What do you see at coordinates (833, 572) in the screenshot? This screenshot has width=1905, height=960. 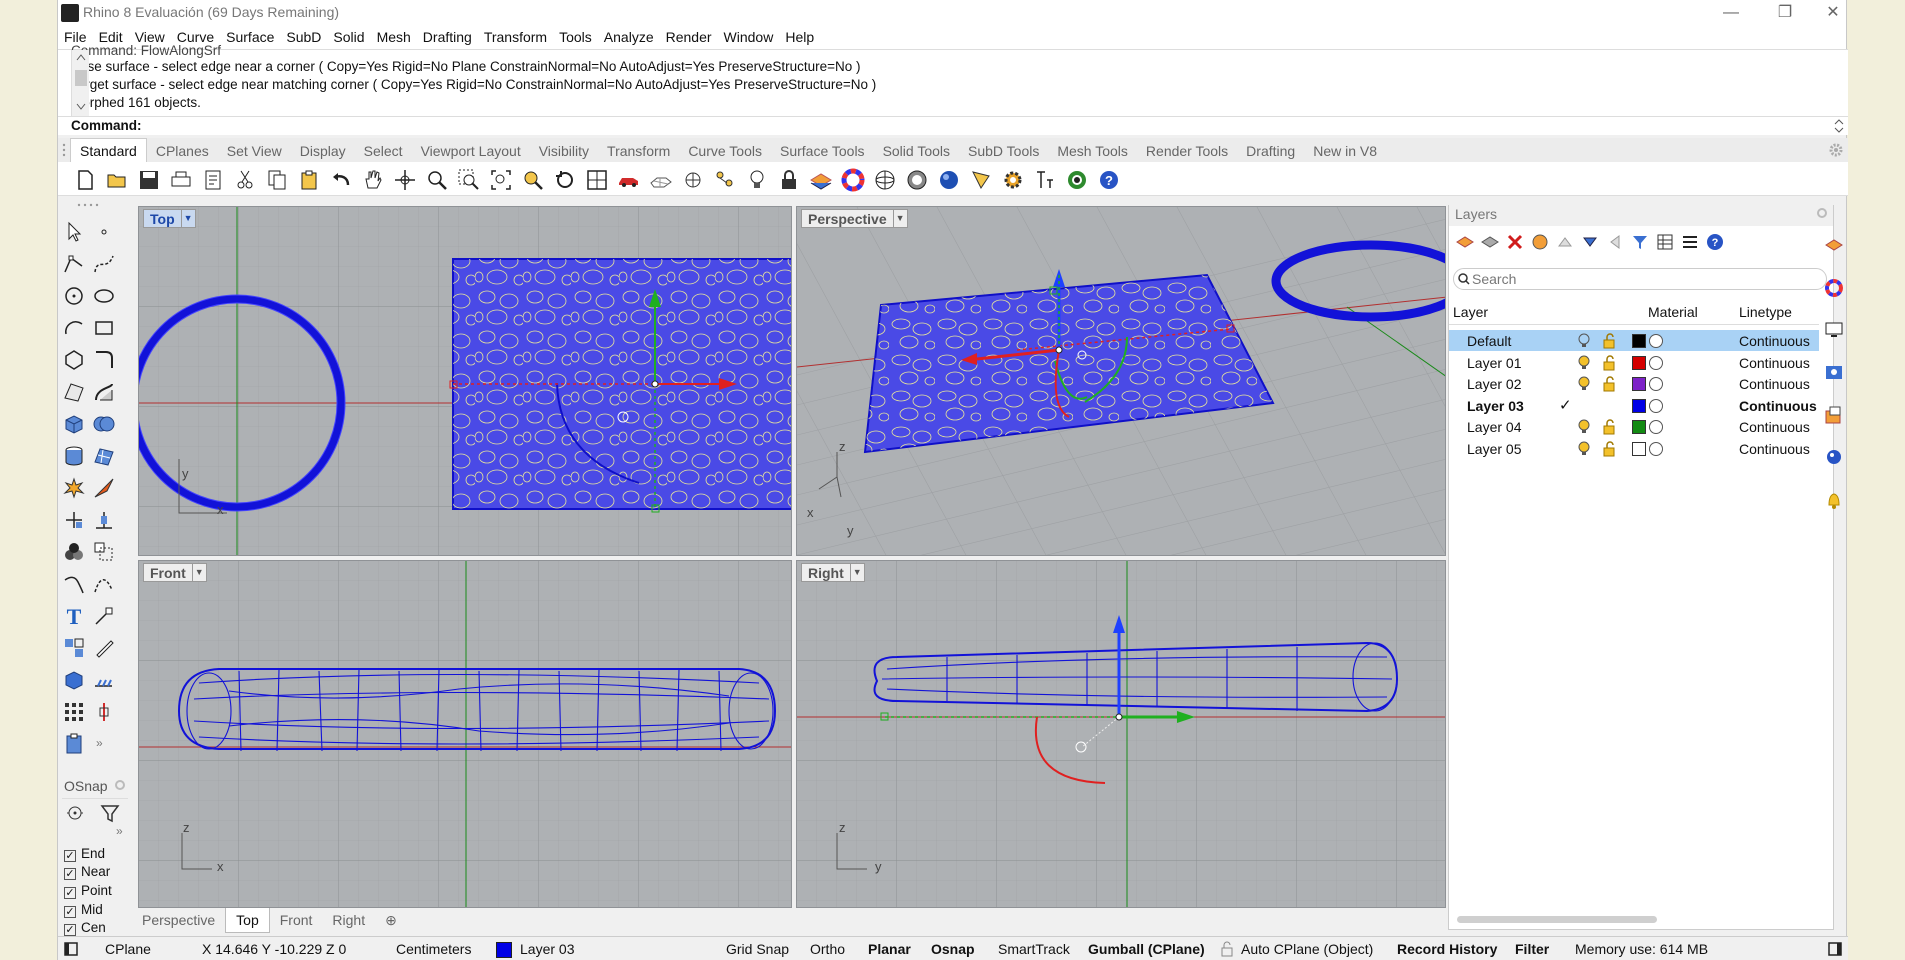 I see `viewport-right-title: Right ▼` at bounding box center [833, 572].